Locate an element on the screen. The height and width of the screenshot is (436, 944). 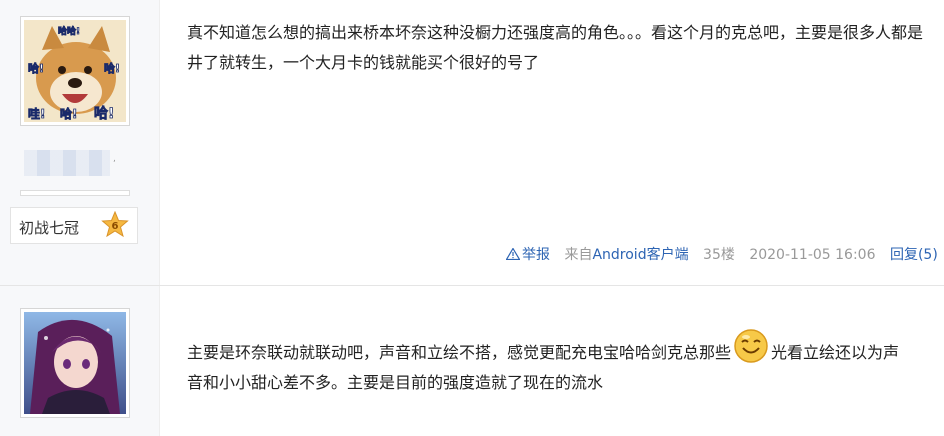
svg-text: 哇! is located at coordinates (36, 113).